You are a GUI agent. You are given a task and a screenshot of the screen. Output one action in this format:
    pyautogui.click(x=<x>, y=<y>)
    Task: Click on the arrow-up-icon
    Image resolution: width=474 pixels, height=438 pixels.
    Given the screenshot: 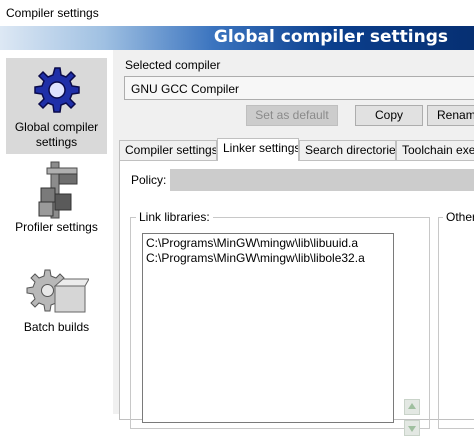 What is the action you would take?
    pyautogui.click(x=412, y=406)
    